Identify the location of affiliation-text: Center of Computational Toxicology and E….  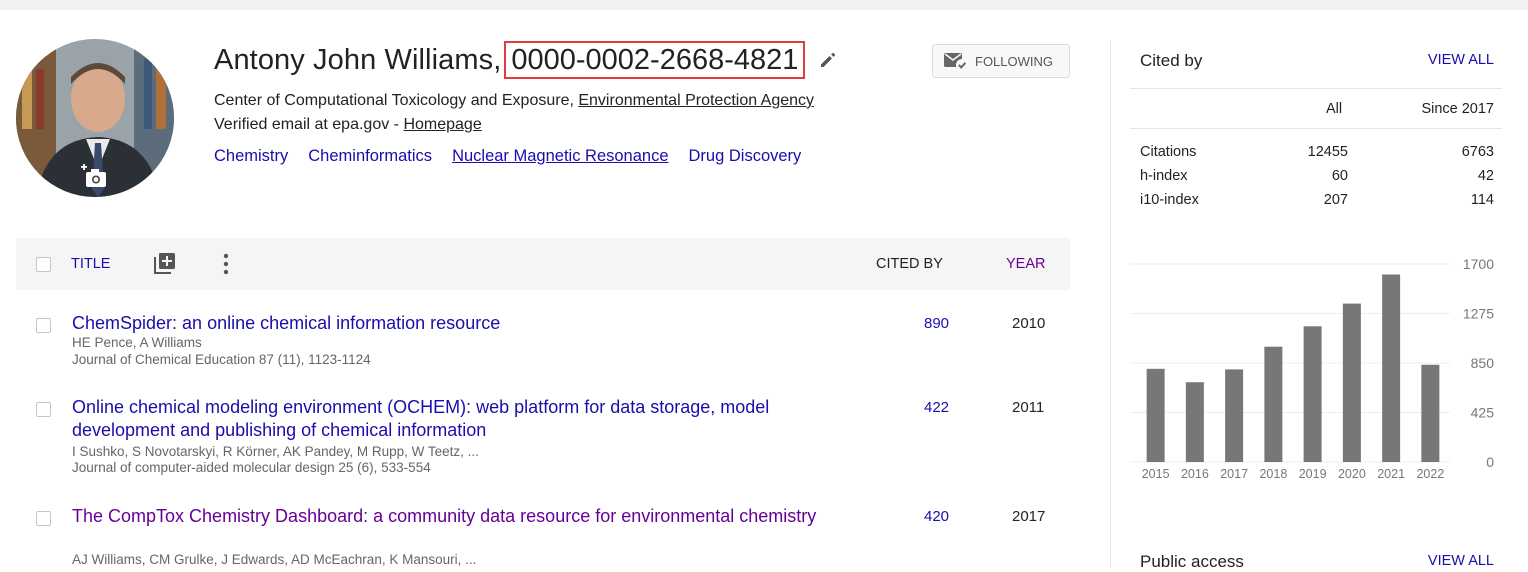
(396, 100).